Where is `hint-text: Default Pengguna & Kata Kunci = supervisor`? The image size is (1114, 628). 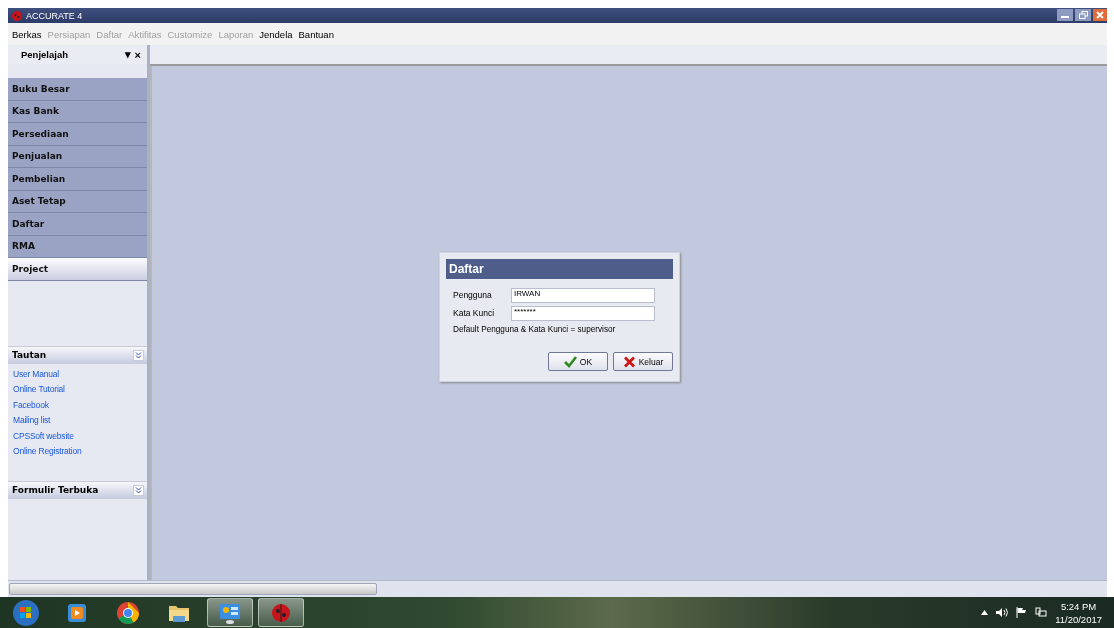
hint-text: Default Pengguna & Kata Kunci = supervisor is located at coordinates (534, 329).